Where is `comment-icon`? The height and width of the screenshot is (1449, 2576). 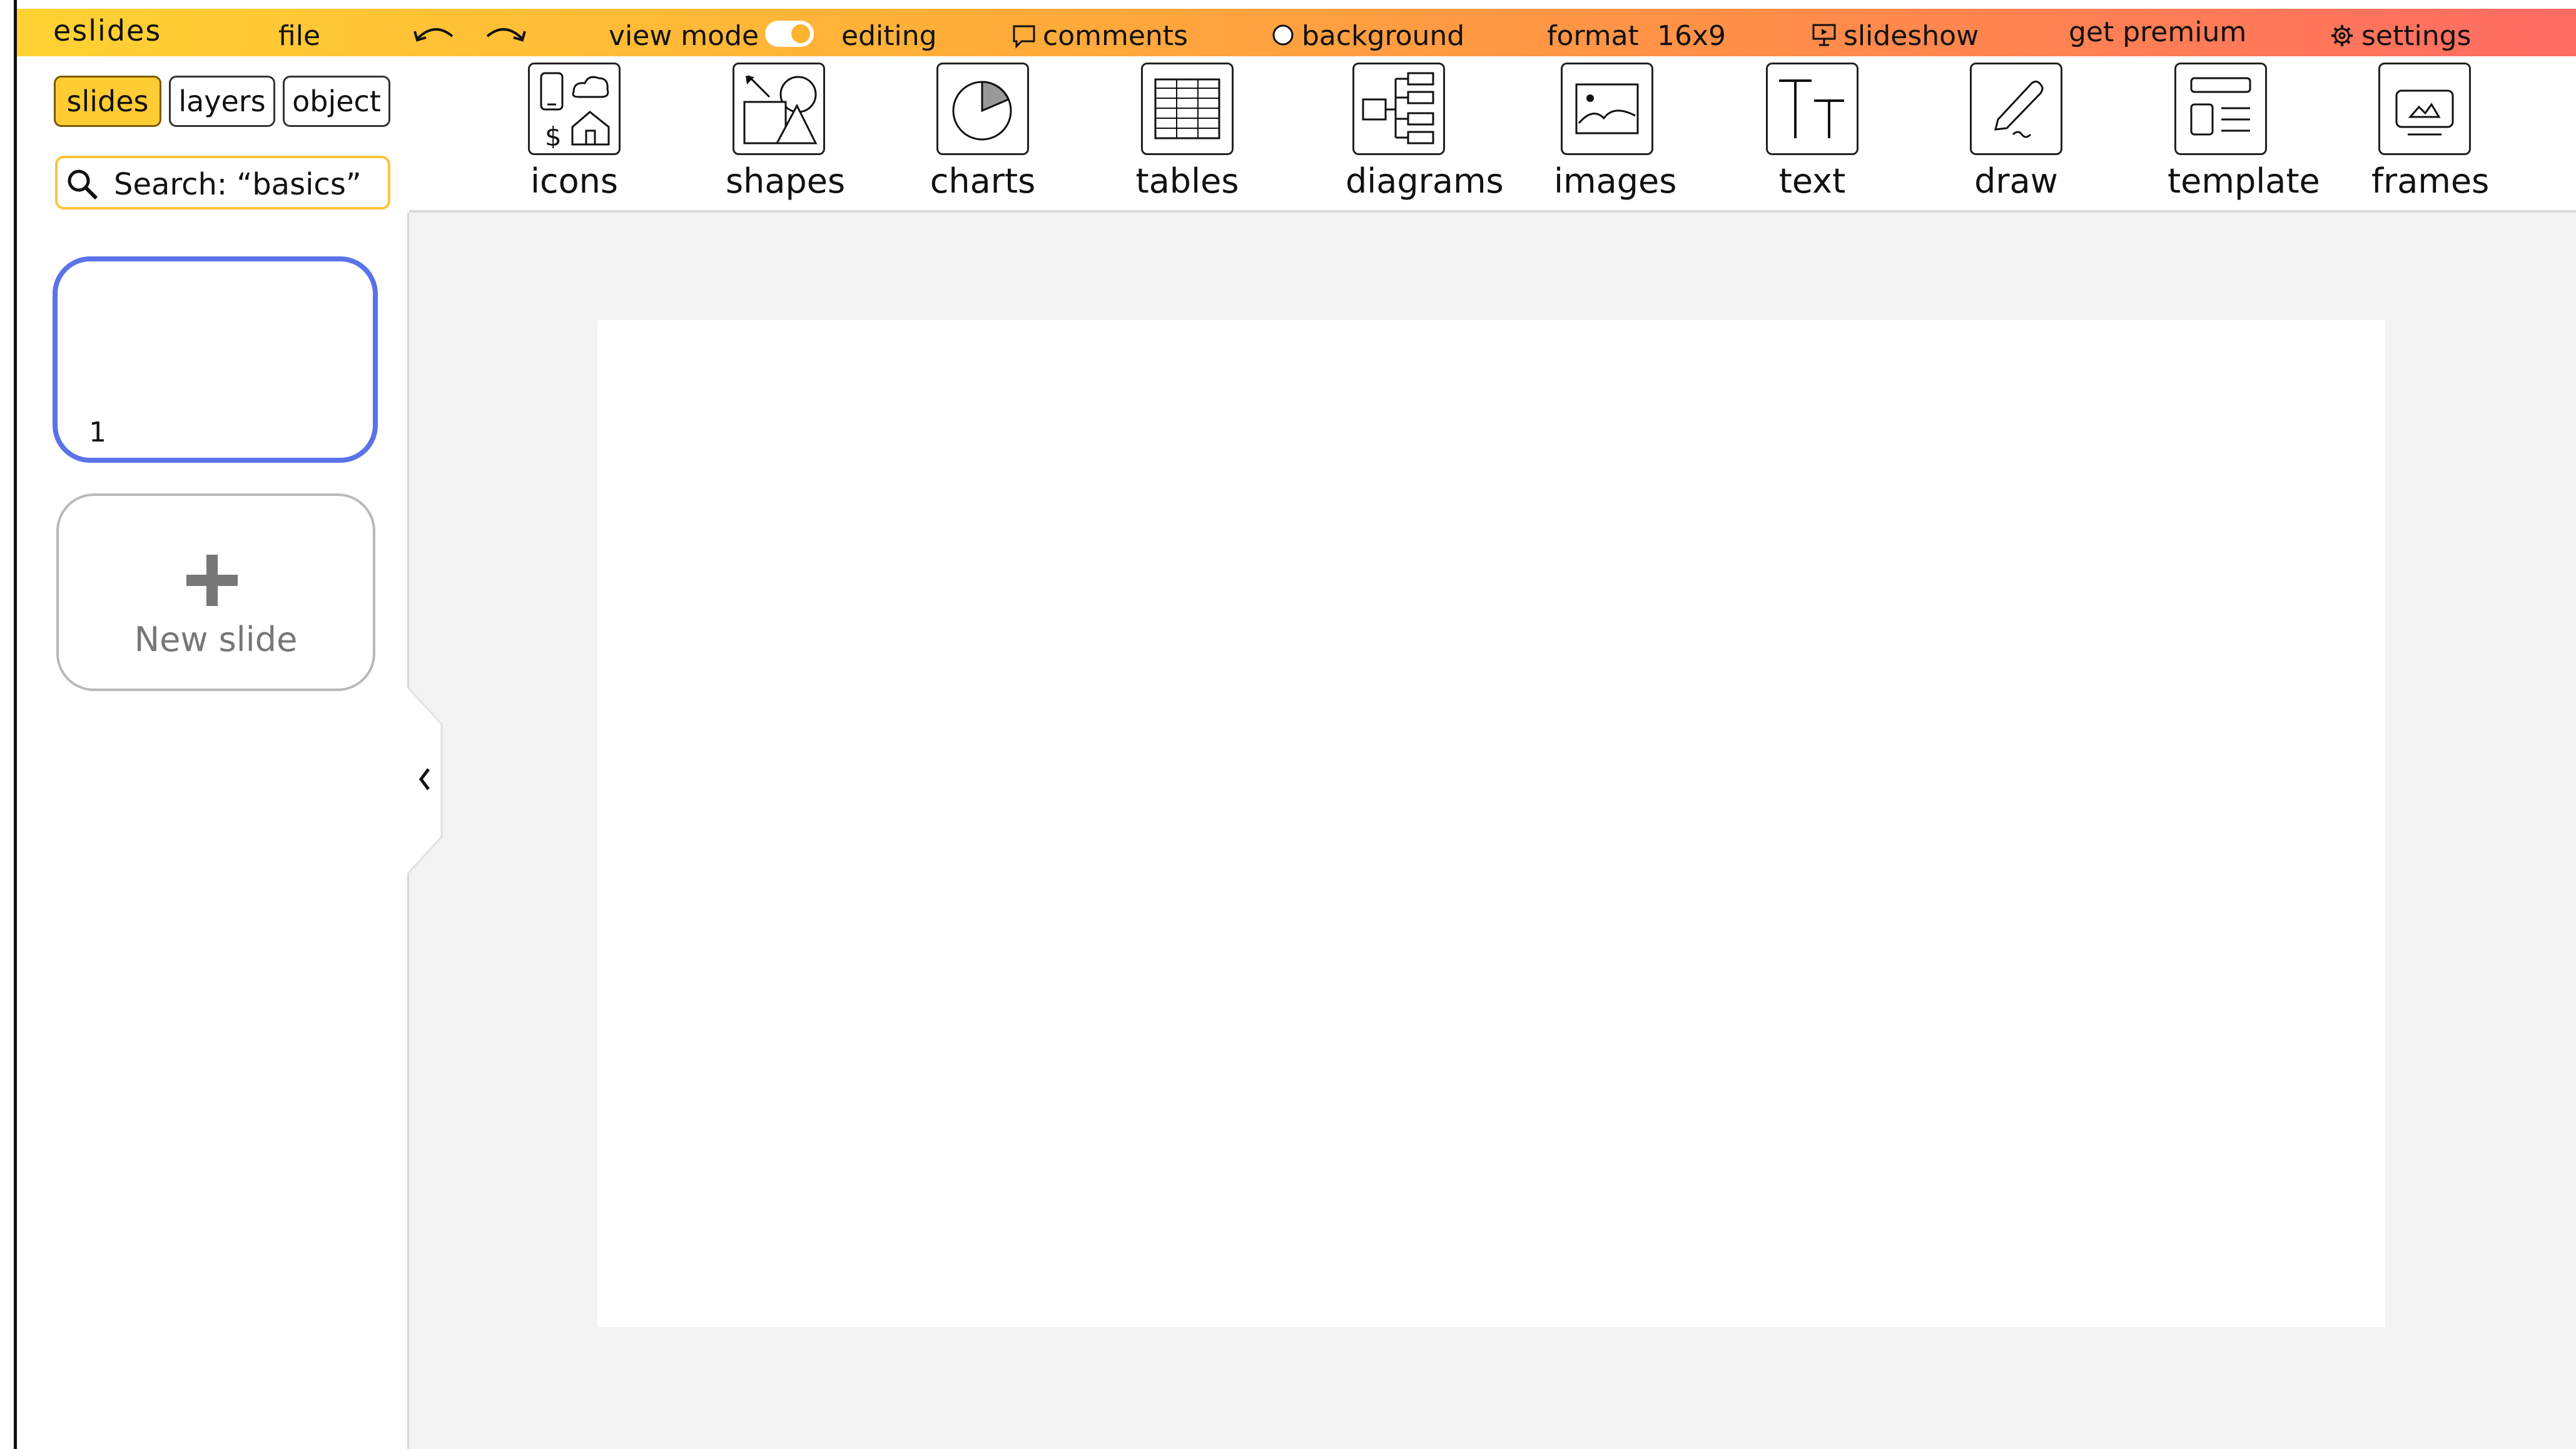 comment-icon is located at coordinates (1024, 39).